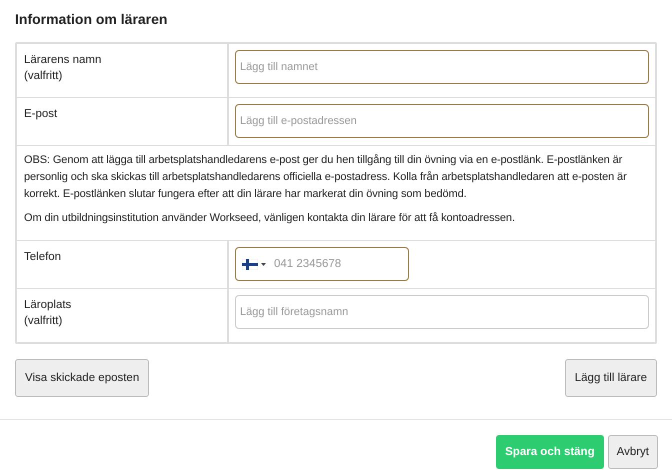  Describe the element at coordinates (43, 257) in the screenshot. I see `field-label: Telefon` at that location.